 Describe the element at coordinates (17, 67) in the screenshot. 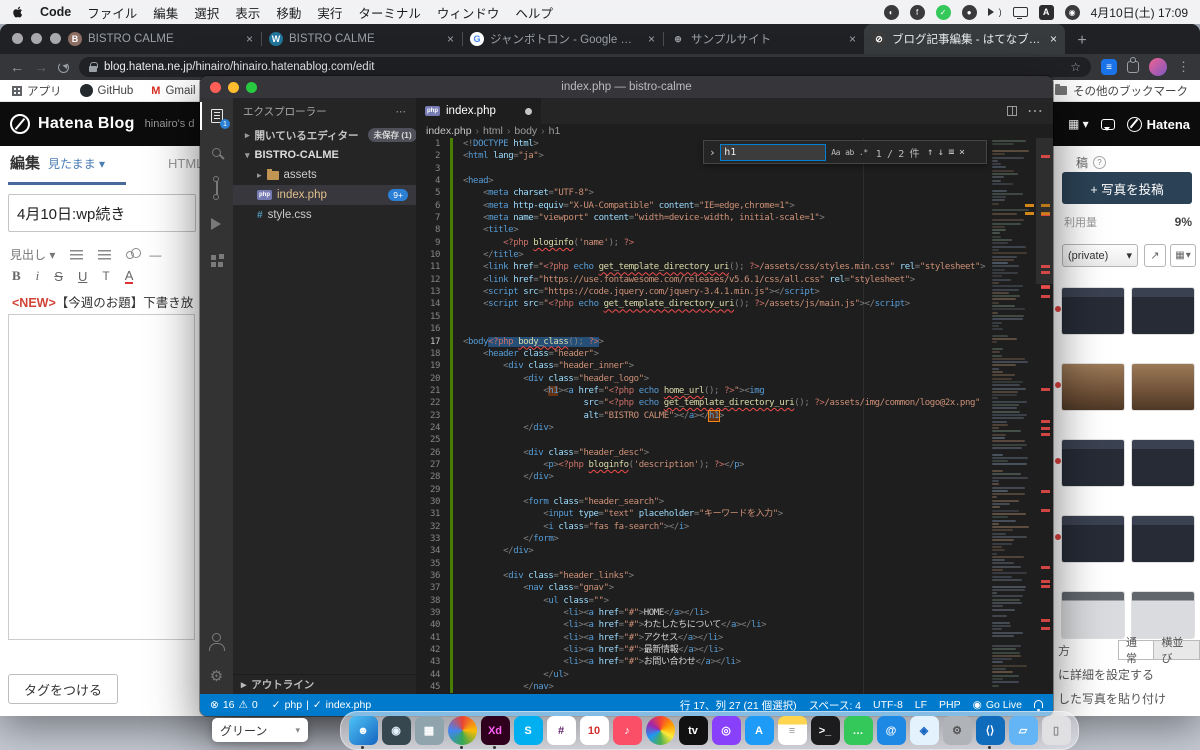

I see `back-icon: ←` at that location.